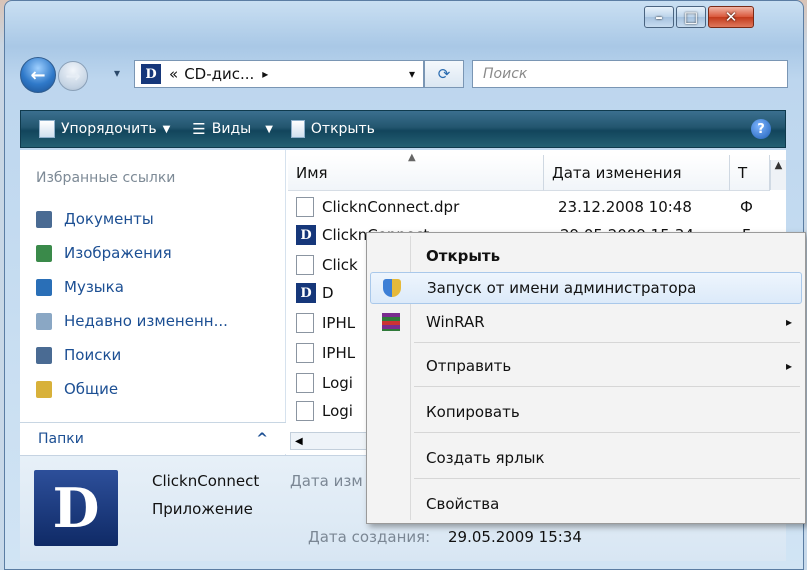 This screenshot has width=807, height=570. What do you see at coordinates (731, 17) in the screenshot?
I see `close-button: ✕` at bounding box center [731, 17].